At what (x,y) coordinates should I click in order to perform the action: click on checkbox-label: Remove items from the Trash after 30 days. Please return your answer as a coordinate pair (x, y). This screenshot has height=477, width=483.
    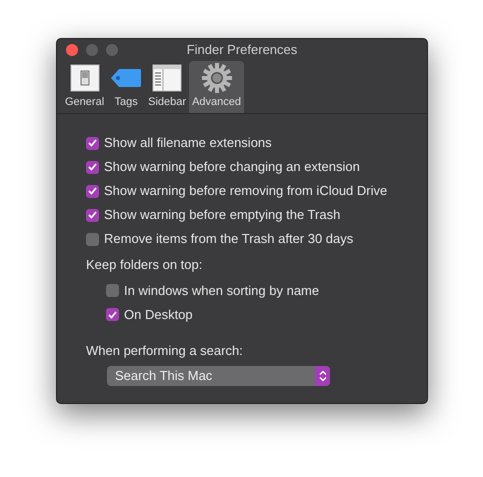
    Looking at the image, I should click on (229, 239).